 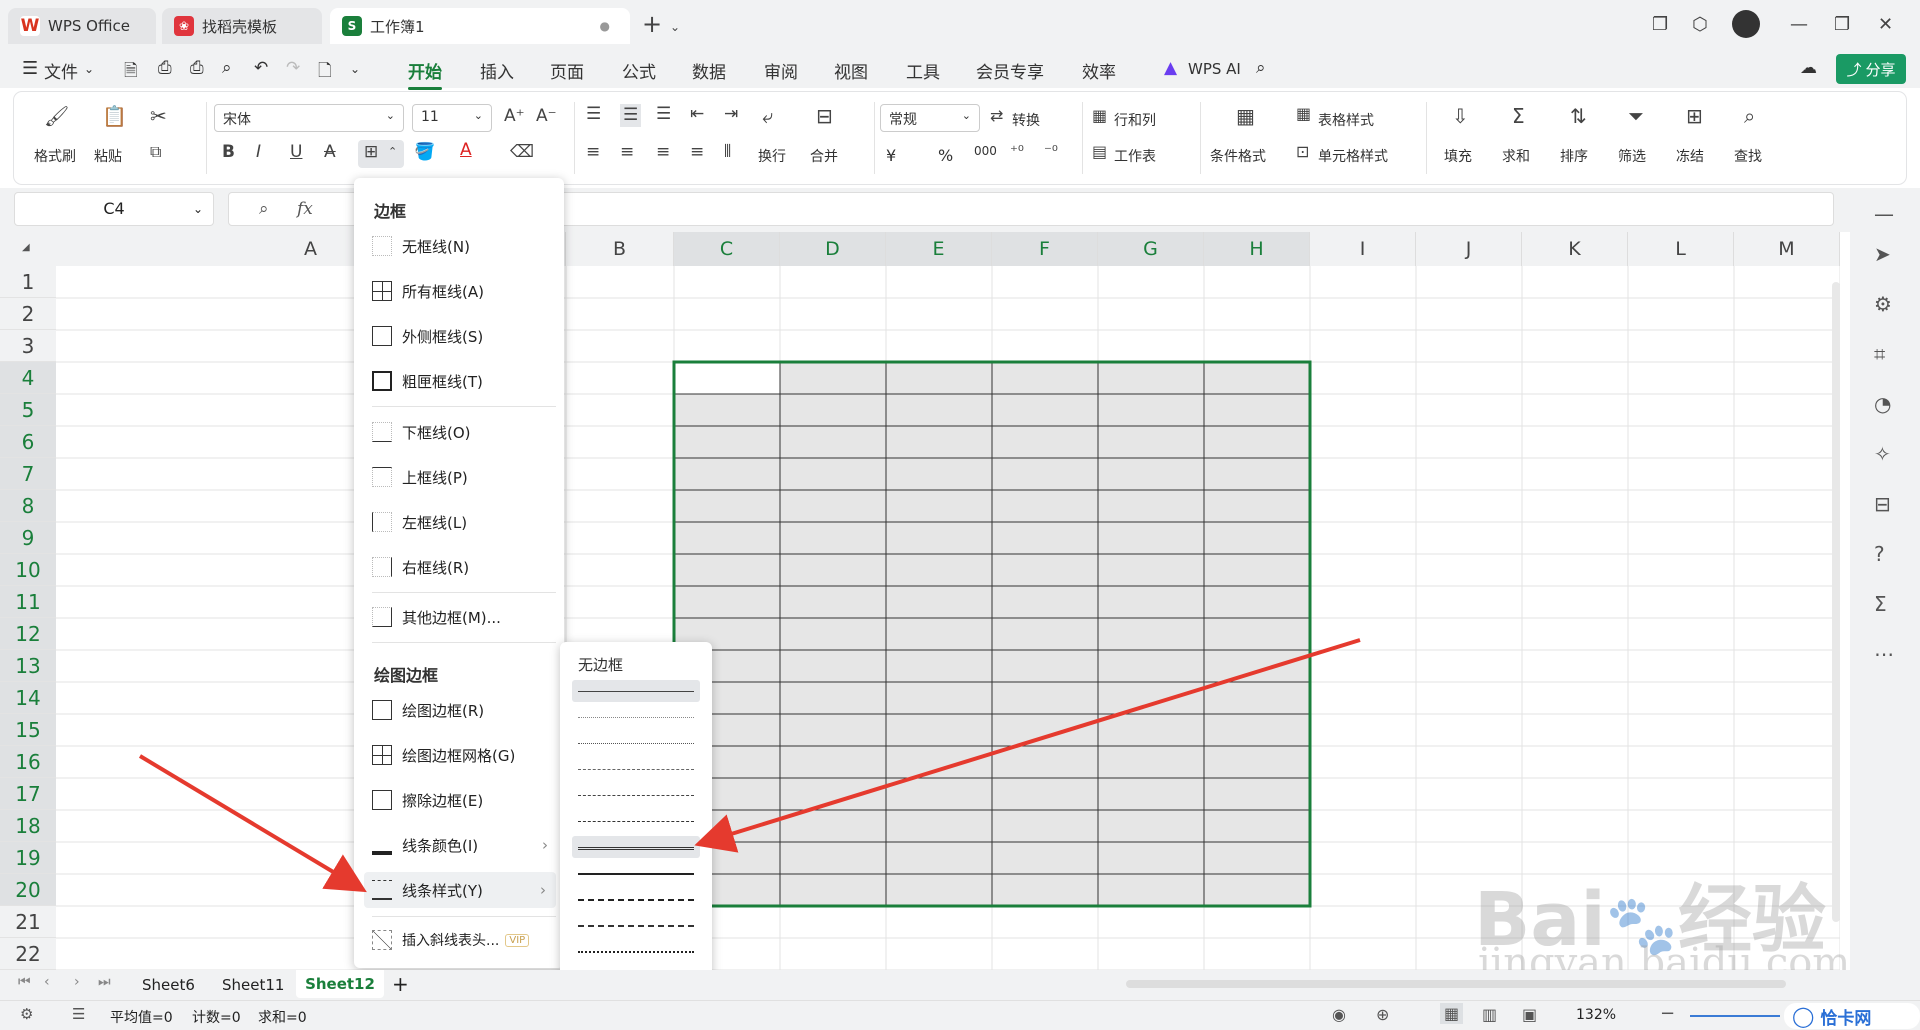 What do you see at coordinates (930, 118) in the screenshot?
I see `number-format-select: 常规 ⌄` at bounding box center [930, 118].